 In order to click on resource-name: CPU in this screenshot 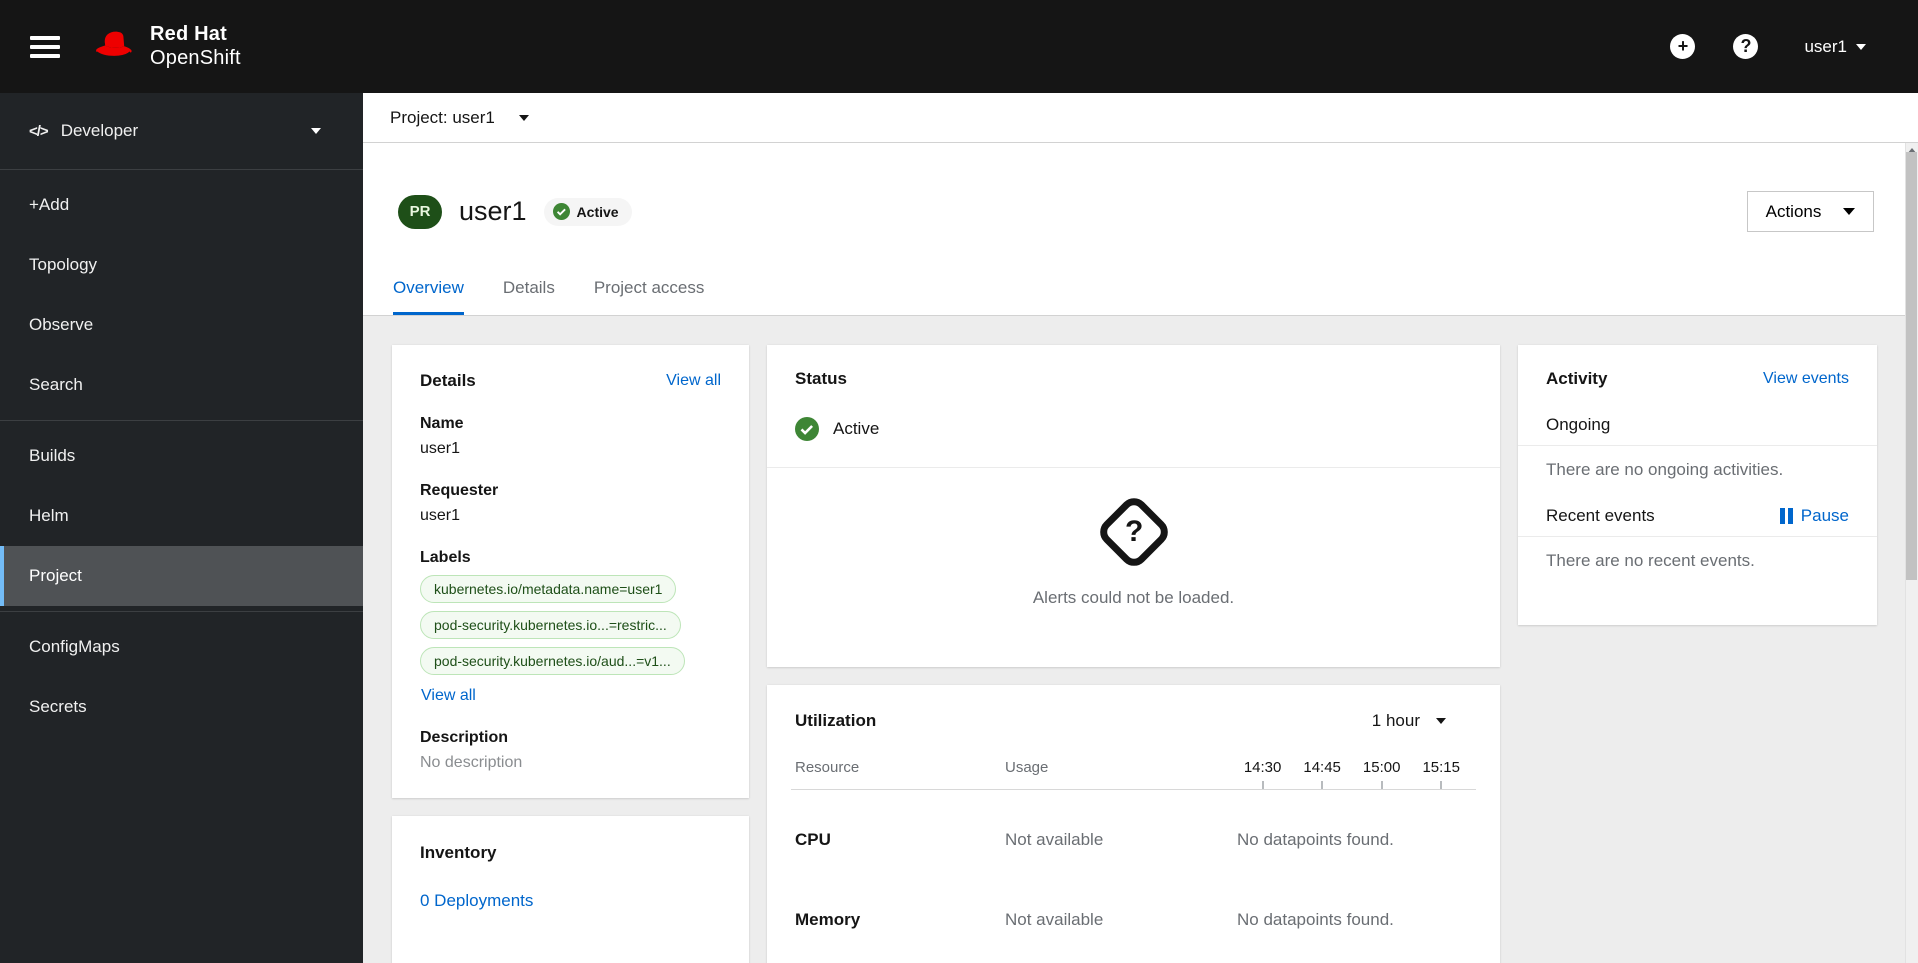, I will do `click(813, 839)`.